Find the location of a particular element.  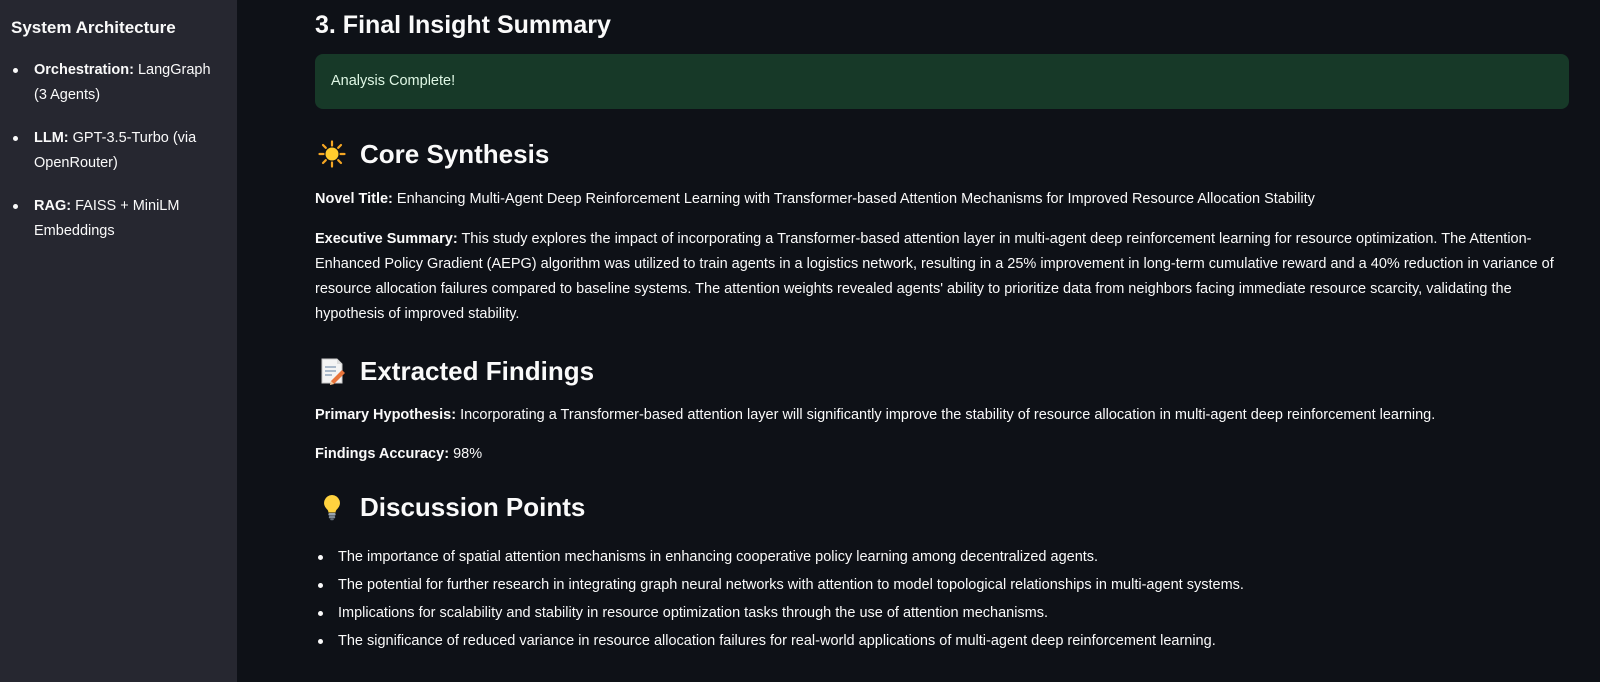

findings-accuracy: Findings Accuracy: 98% is located at coordinates (942, 454).